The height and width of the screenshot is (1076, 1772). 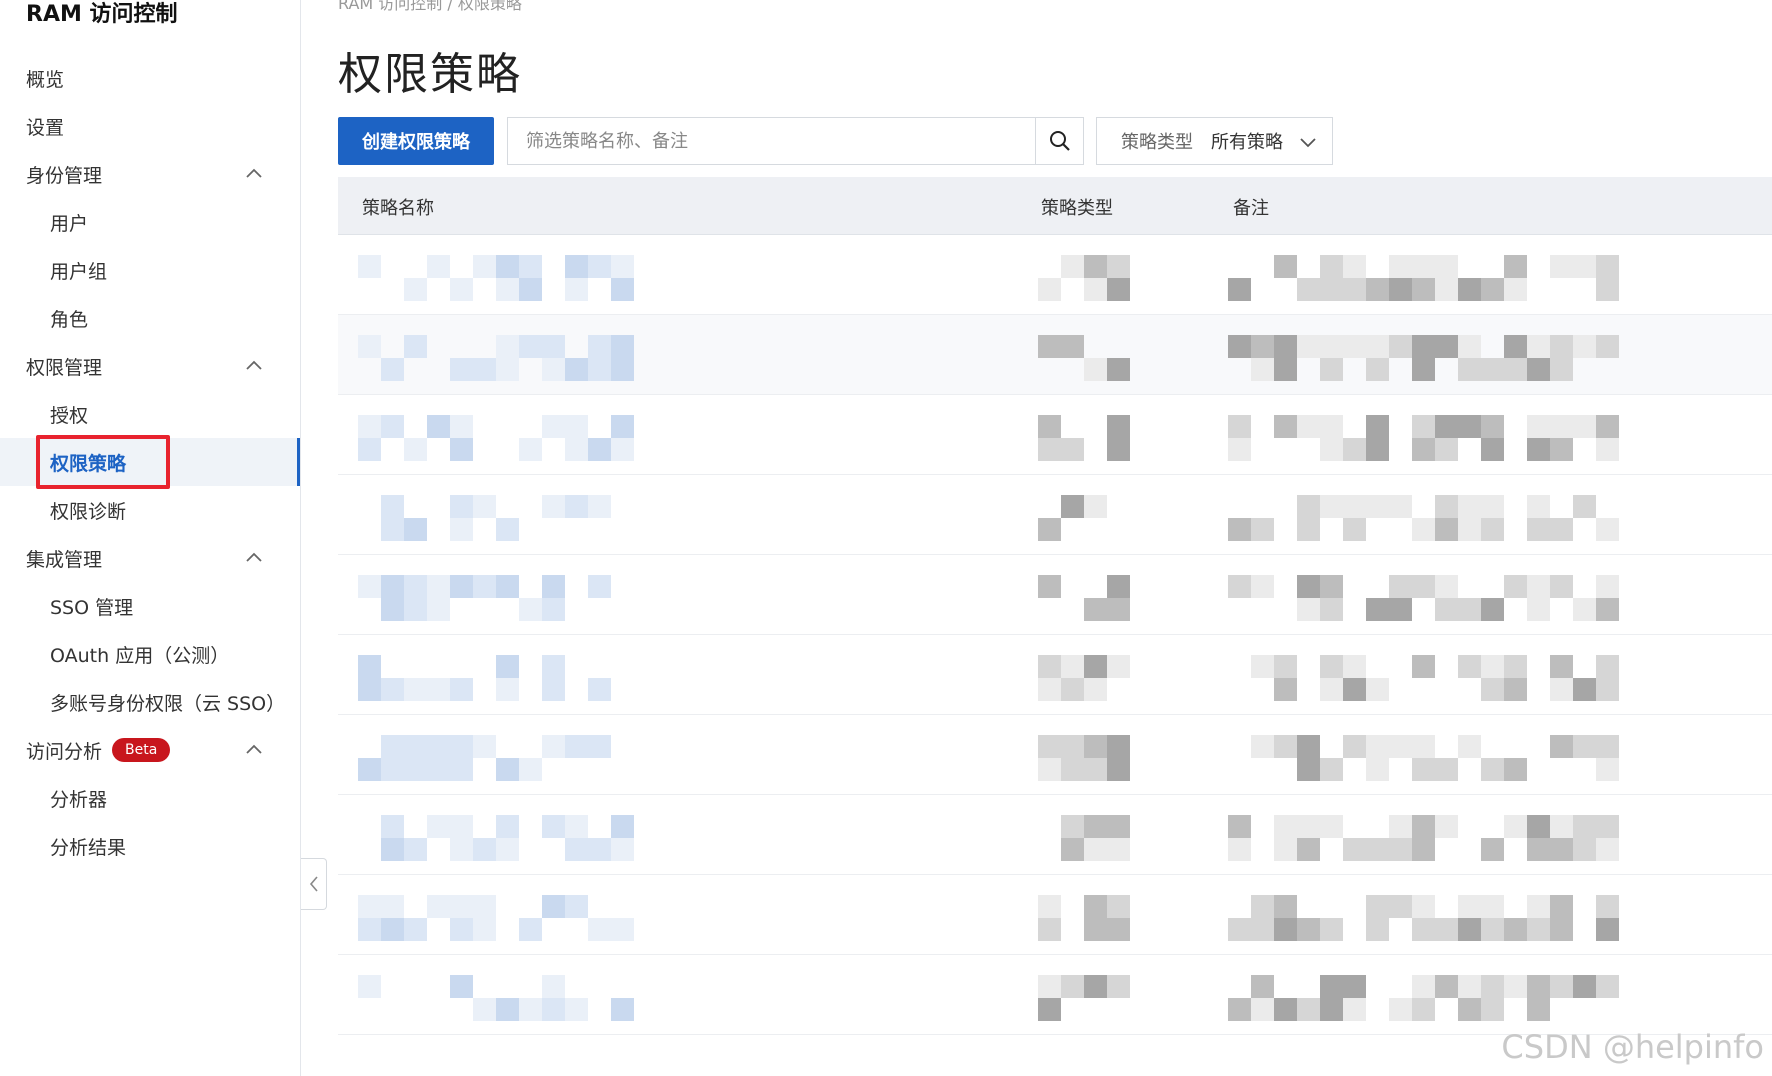 What do you see at coordinates (771, 141) in the screenshot?
I see `search-input` at bounding box center [771, 141].